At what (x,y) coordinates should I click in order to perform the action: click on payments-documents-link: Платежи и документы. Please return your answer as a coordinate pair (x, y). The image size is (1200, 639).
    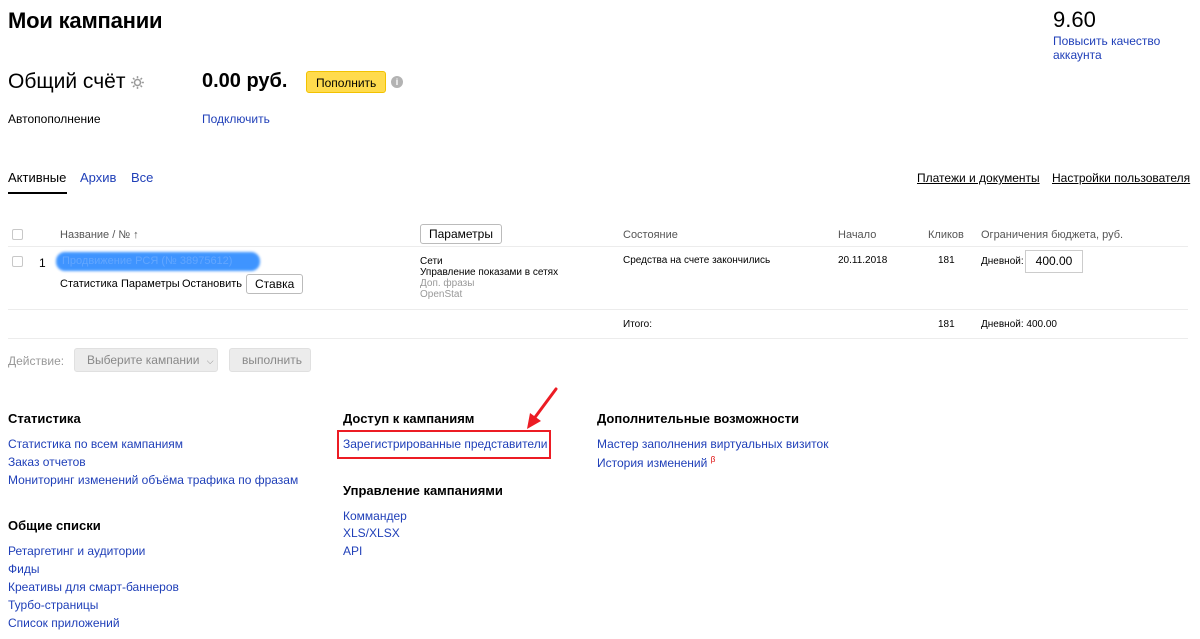
    Looking at the image, I should click on (978, 178).